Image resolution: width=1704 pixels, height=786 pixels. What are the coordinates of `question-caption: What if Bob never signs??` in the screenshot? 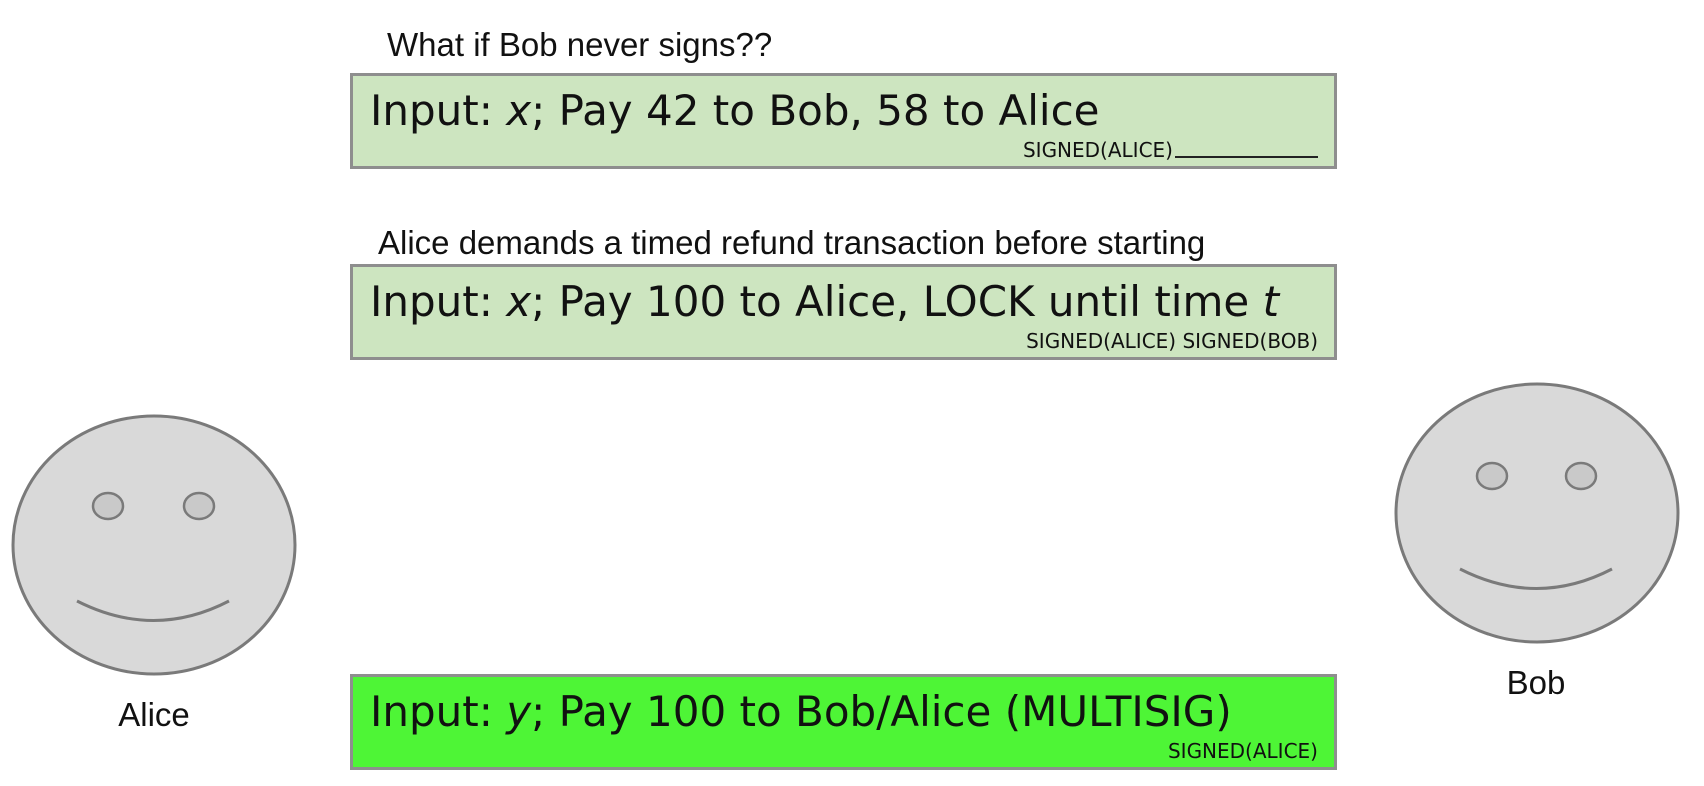 It's located at (580, 44).